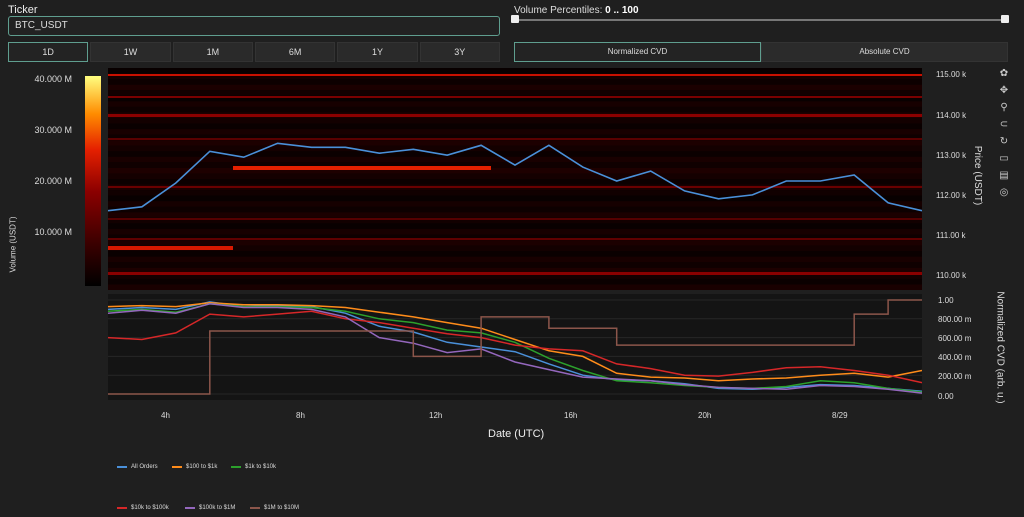 Image resolution: width=1024 pixels, height=517 pixels. I want to click on absolute-cvd-button: Absolute CVD, so click(884, 52).